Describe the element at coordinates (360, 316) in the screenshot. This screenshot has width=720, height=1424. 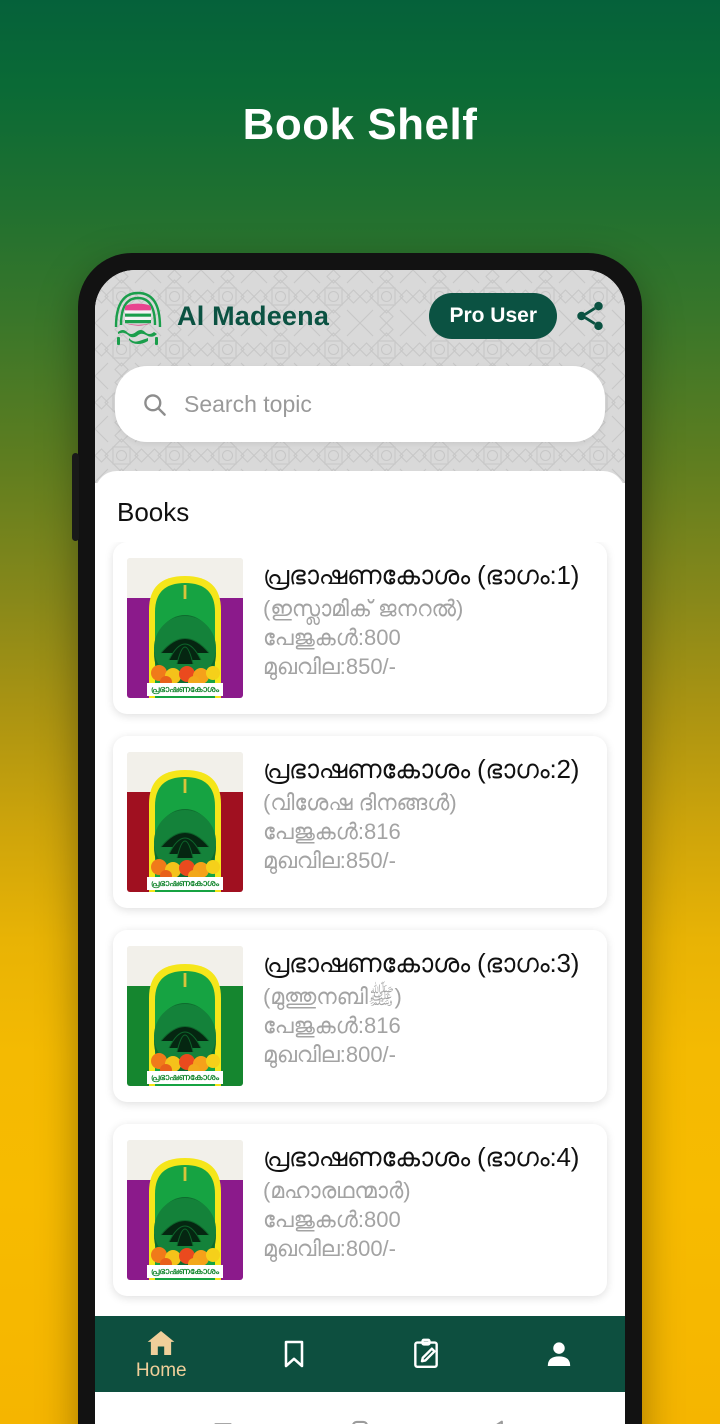
I see `header-row: Al Madeena Pro User` at that location.